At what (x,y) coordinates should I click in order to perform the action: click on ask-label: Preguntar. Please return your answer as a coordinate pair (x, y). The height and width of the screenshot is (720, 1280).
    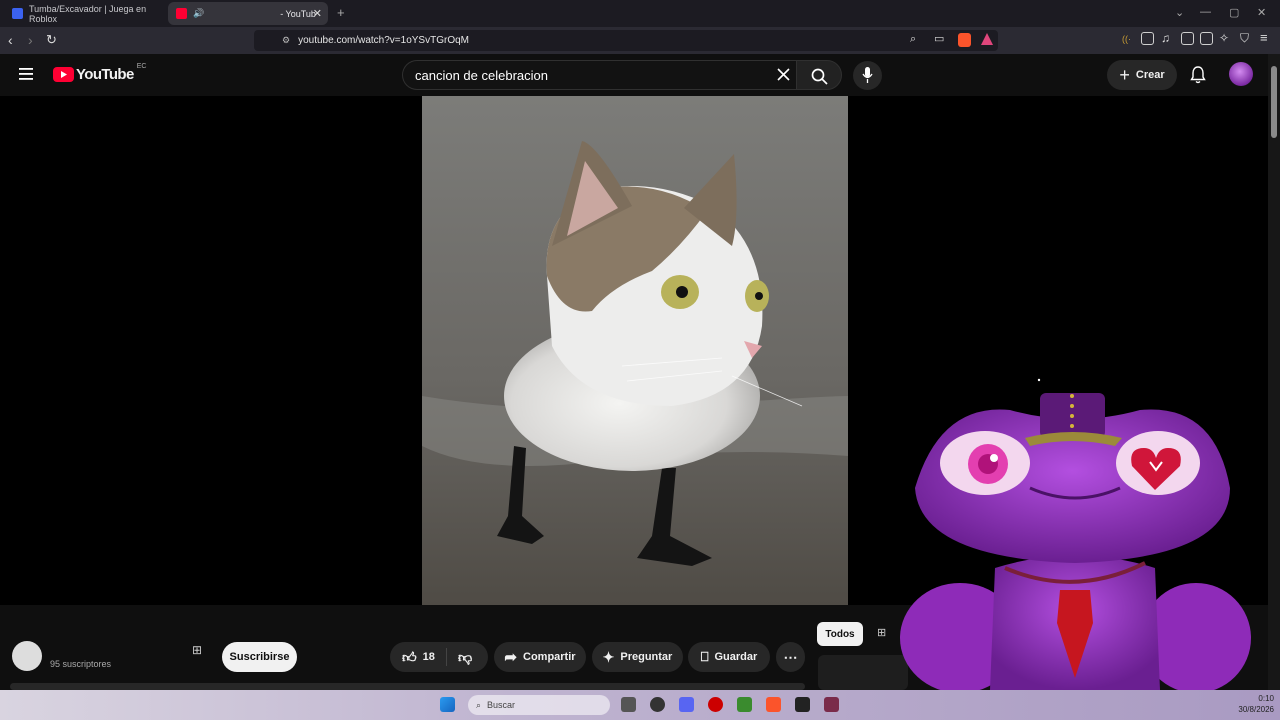
    Looking at the image, I should click on (646, 657).